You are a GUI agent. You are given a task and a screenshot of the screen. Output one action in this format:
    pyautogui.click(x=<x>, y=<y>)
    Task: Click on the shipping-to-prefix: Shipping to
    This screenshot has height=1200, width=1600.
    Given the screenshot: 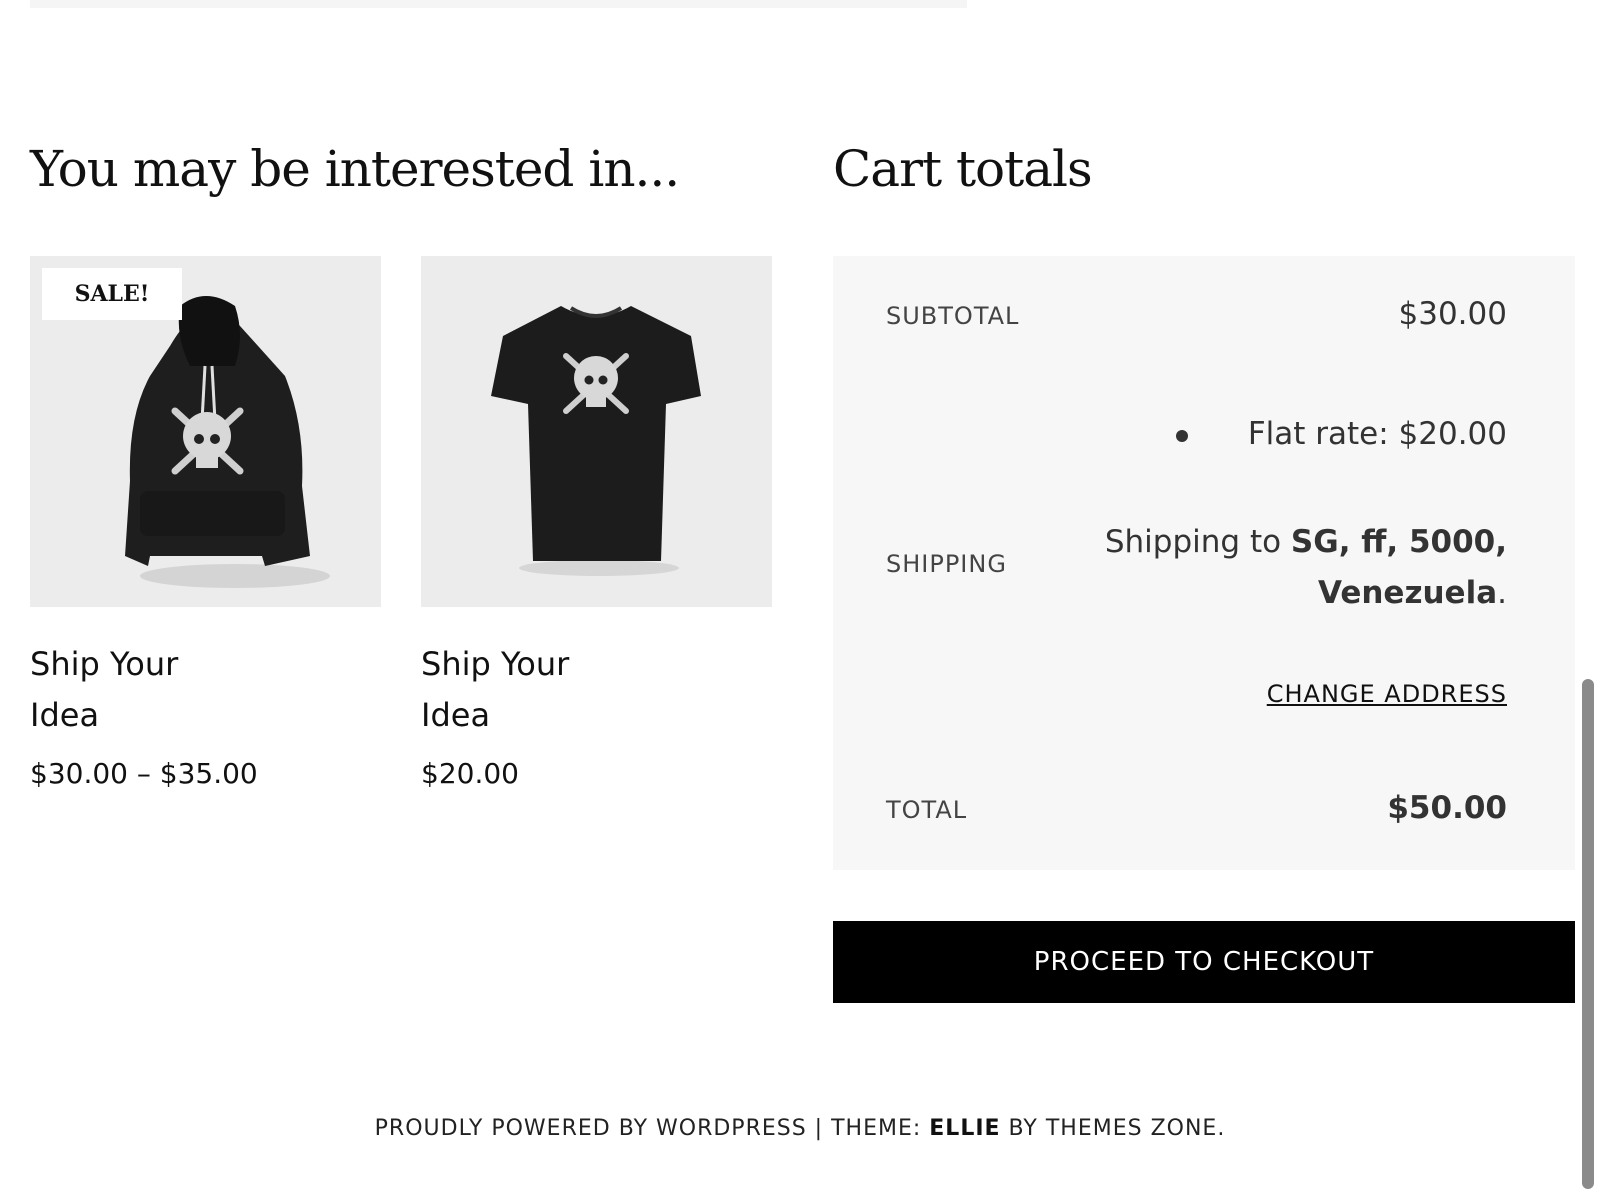 What is the action you would take?
    pyautogui.click(x=1197, y=542)
    